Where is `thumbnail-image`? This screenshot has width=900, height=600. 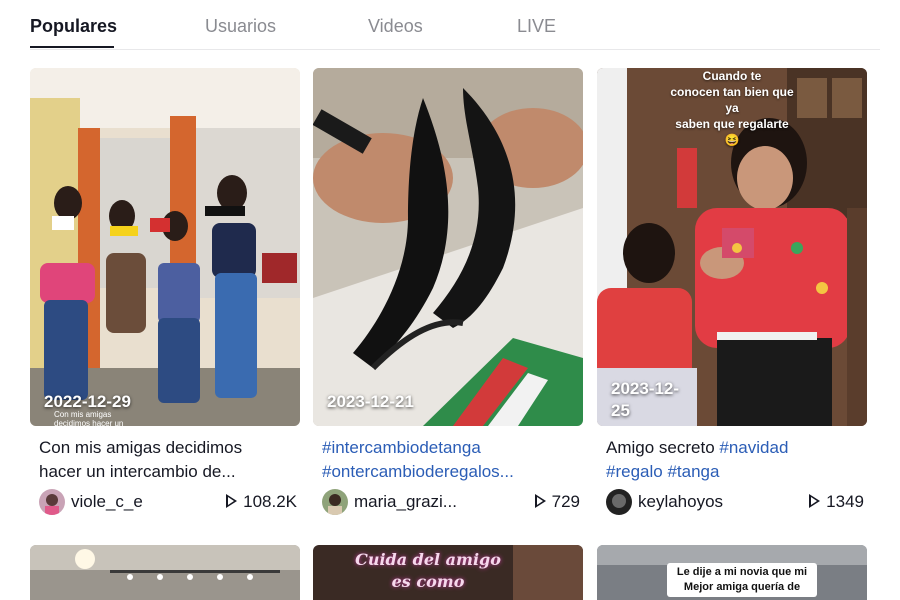
thumbnail-image is located at coordinates (165, 572).